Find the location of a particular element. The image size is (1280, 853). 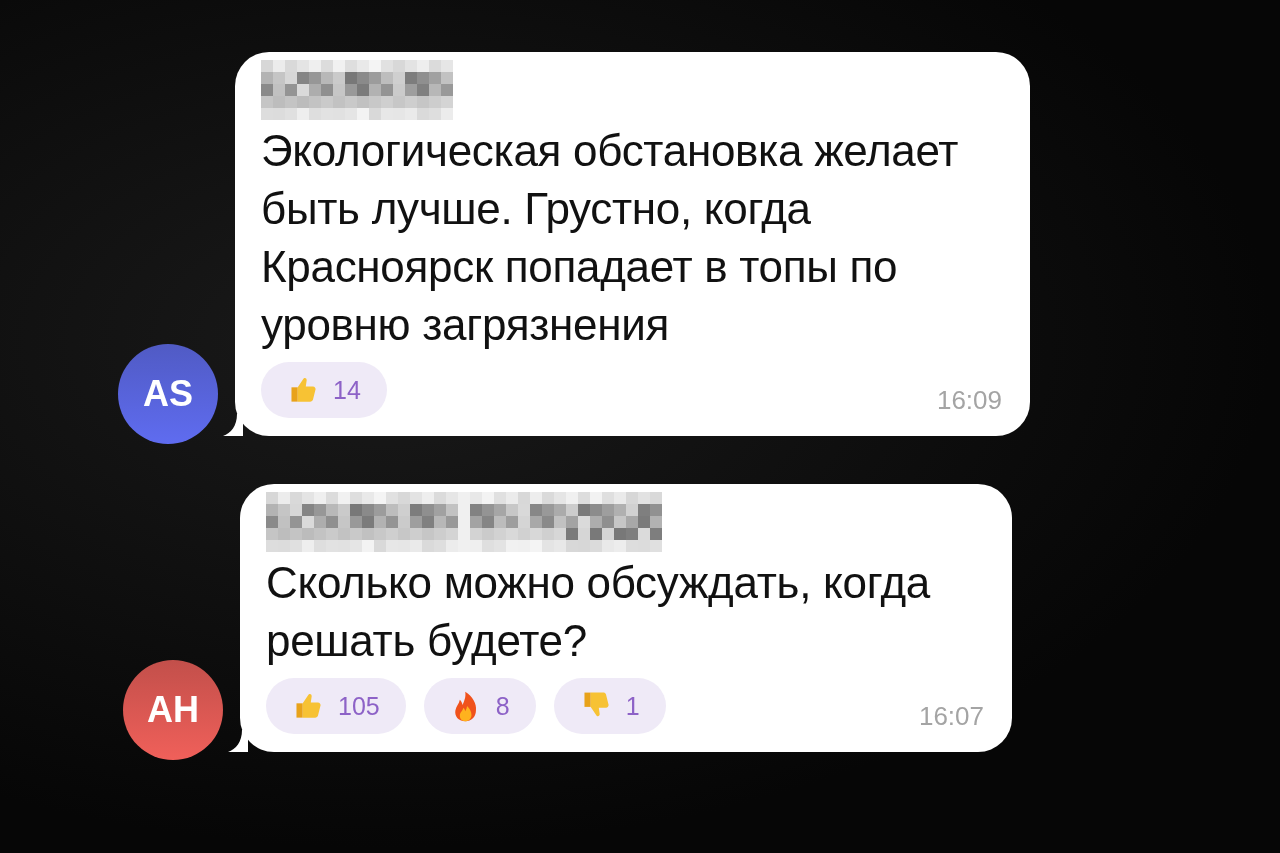

reaction-button: 1 is located at coordinates (609, 706).